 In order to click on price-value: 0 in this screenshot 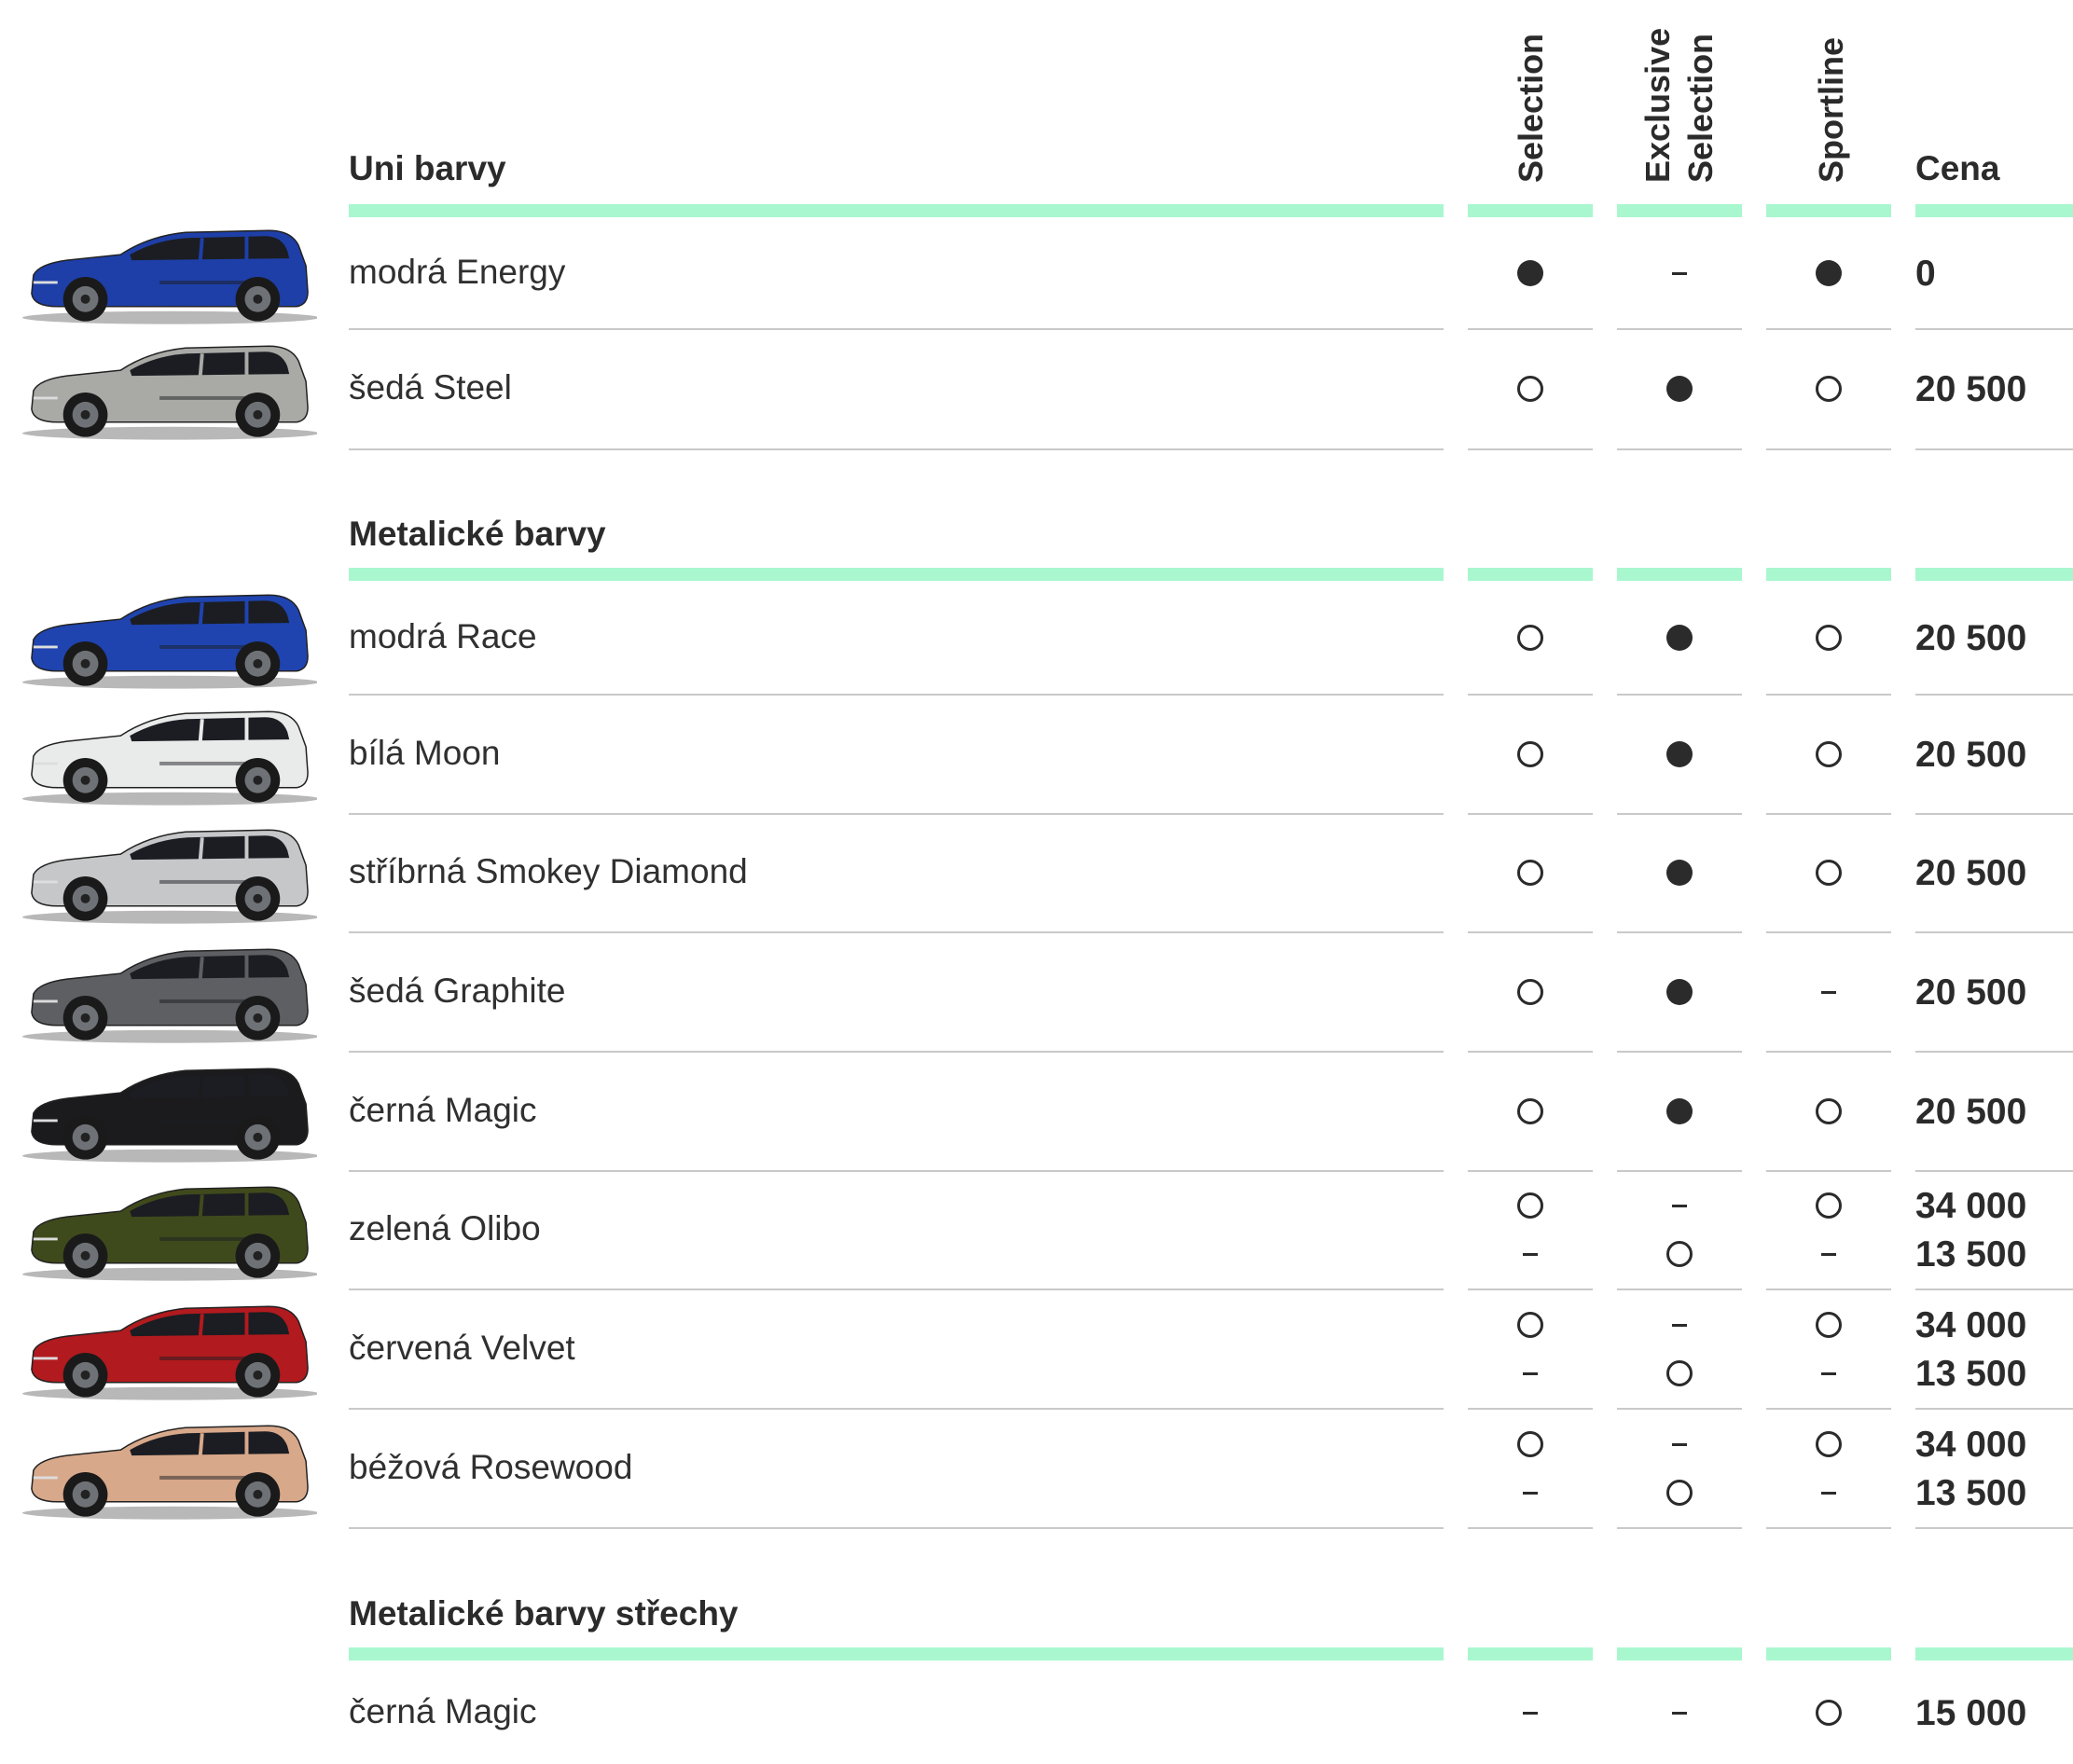, I will do `click(1925, 273)`.